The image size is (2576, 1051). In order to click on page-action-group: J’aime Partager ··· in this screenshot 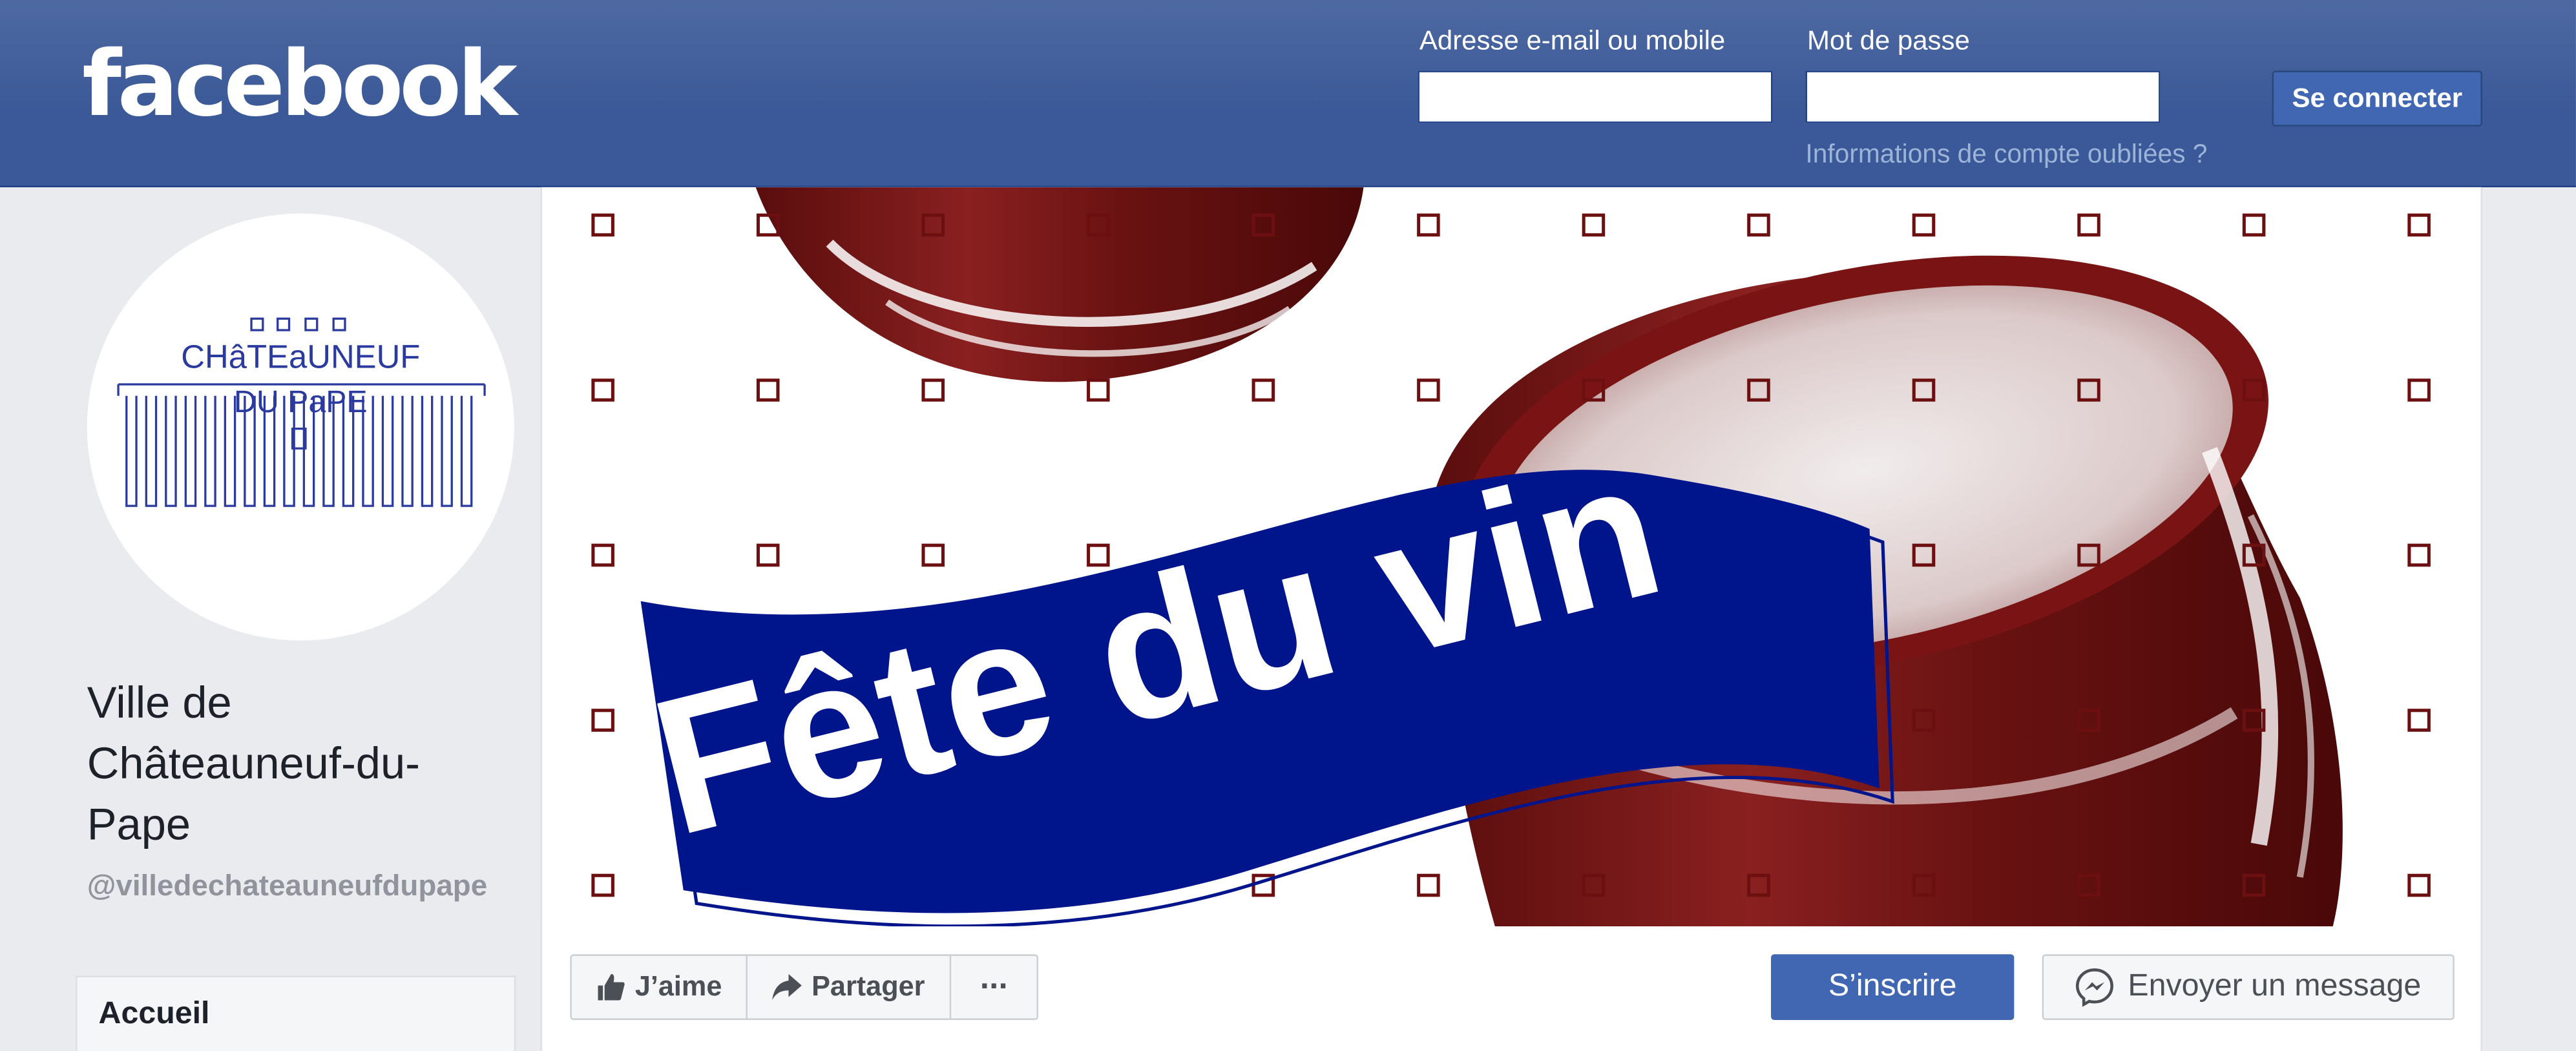, I will do `click(804, 987)`.